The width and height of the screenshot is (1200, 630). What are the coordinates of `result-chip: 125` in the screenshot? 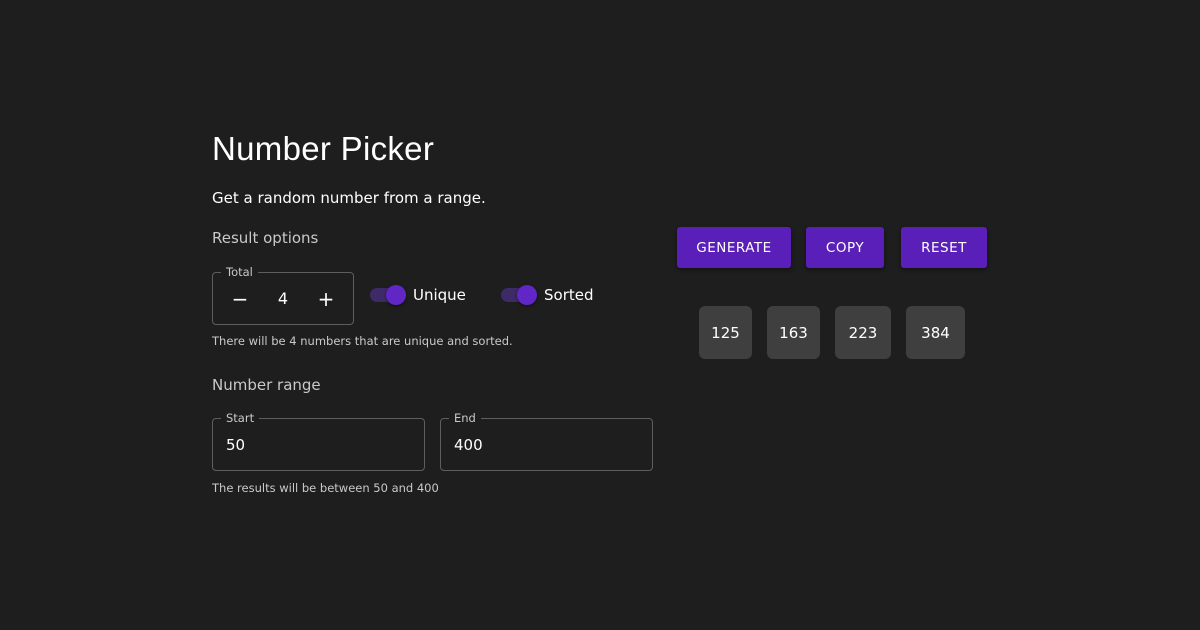 It's located at (725, 332).